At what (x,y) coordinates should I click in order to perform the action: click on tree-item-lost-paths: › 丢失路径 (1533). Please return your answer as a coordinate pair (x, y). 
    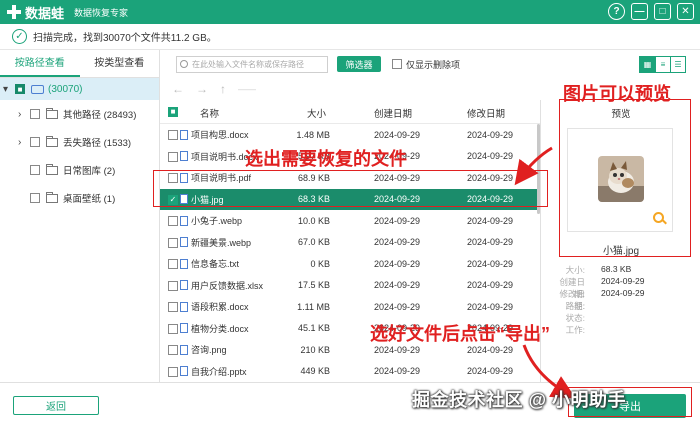
    Looking at the image, I should click on (79, 142).